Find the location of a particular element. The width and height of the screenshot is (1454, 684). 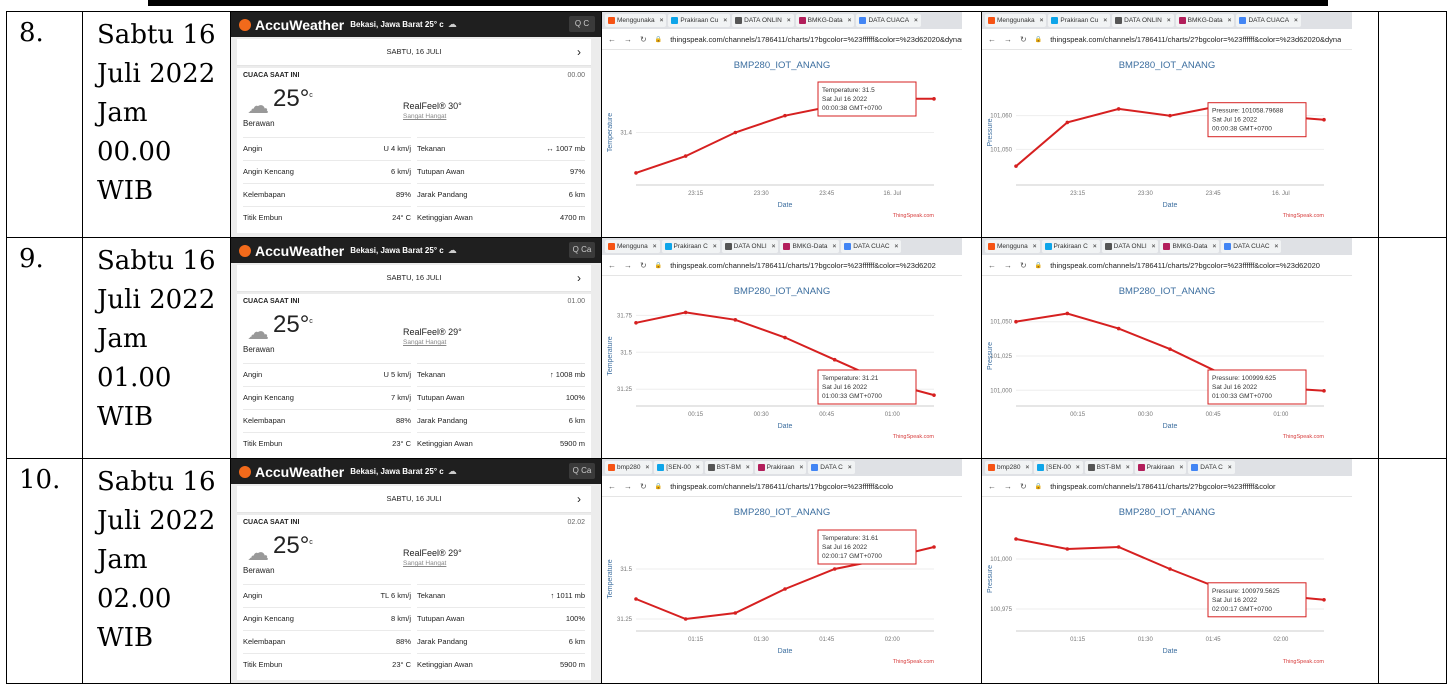

browser-tab: BST-BM × is located at coordinates (1108, 467).